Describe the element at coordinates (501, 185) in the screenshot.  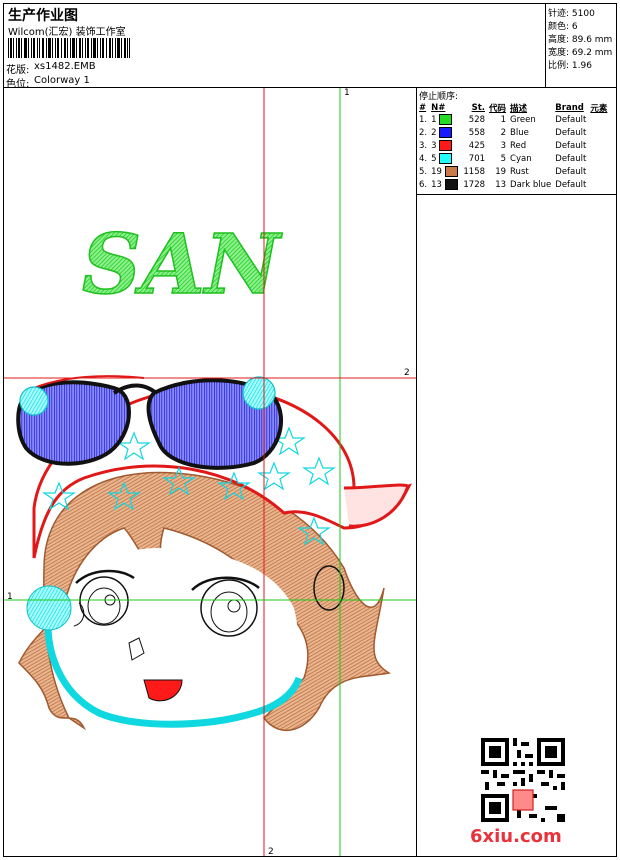
I see `color-code: 13` at that location.